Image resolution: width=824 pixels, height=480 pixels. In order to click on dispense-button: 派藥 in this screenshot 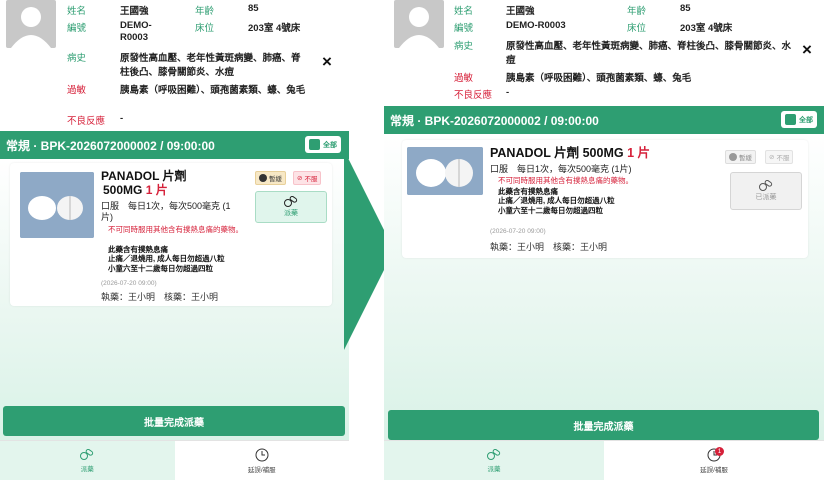, I will do `click(291, 207)`.